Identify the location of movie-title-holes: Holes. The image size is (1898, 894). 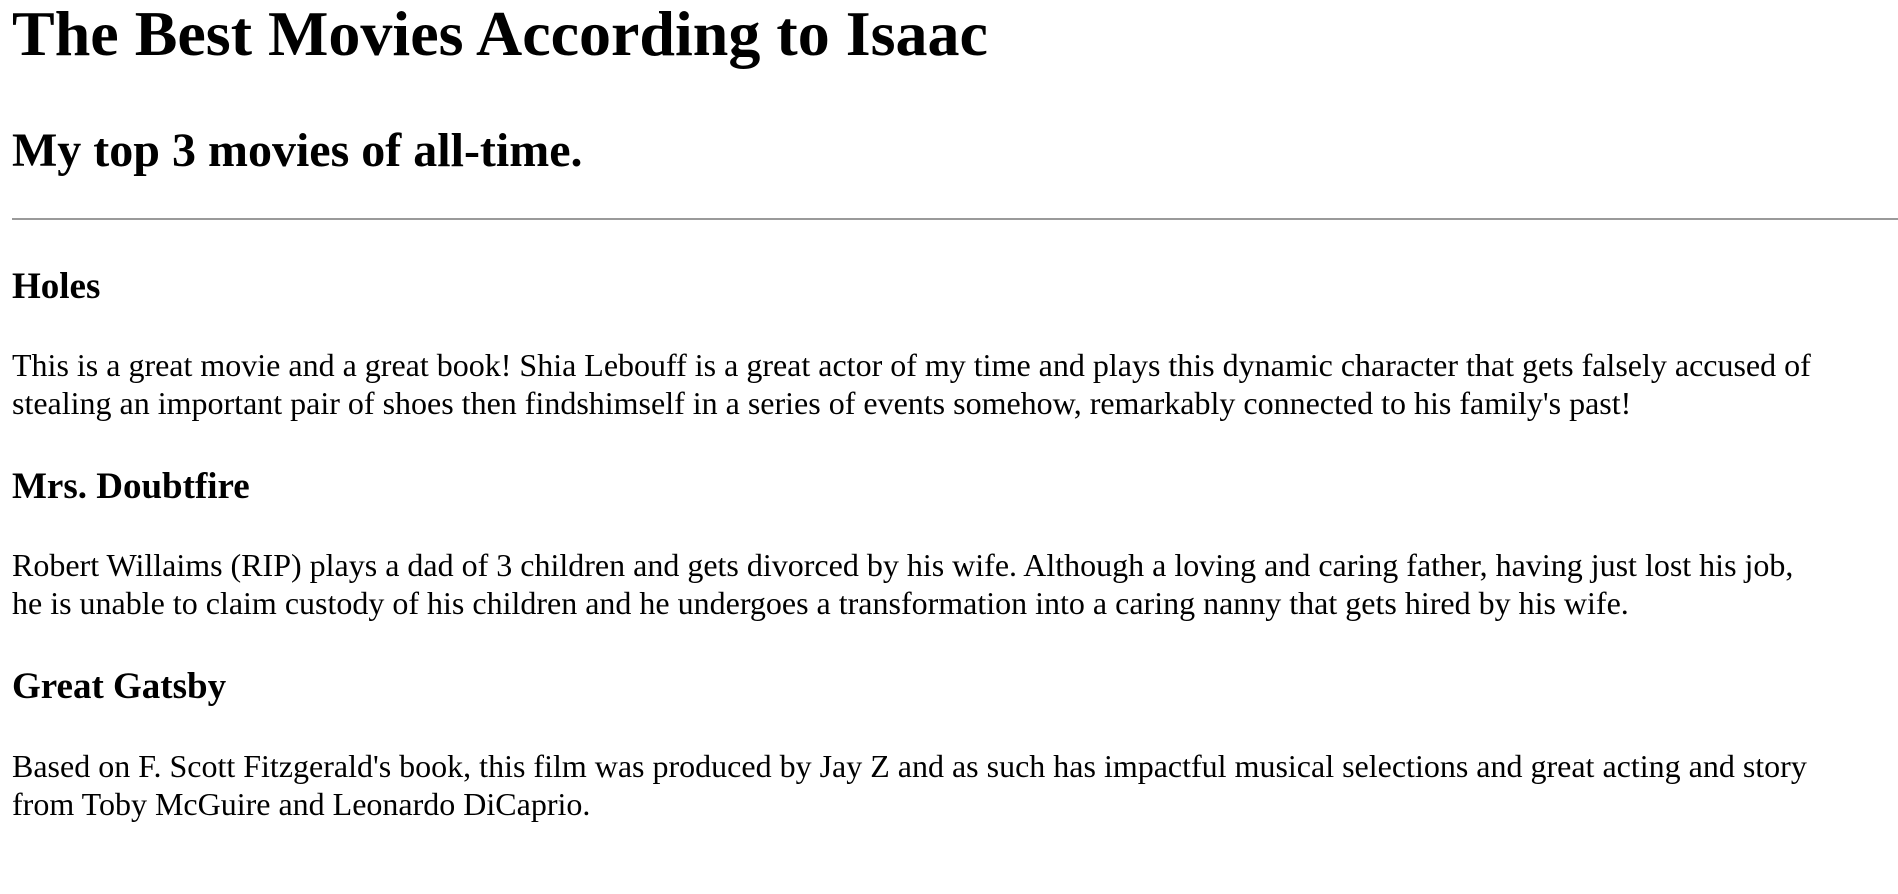
(56, 286).